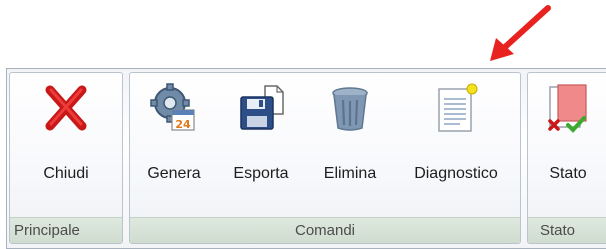 The image size is (606, 249). What do you see at coordinates (567, 108) in the screenshot?
I see `status-icon` at bounding box center [567, 108].